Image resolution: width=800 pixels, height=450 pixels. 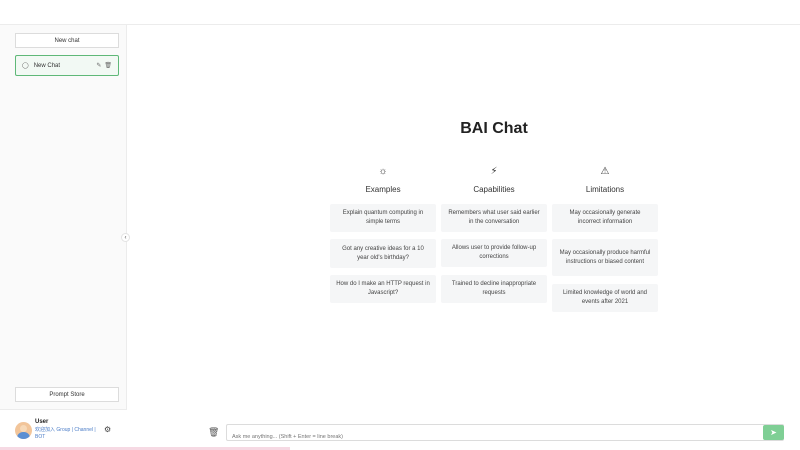 I want to click on user-panel: User 欢迎加入 Group | Channel | BOT ⚙, so click(x=63, y=429).